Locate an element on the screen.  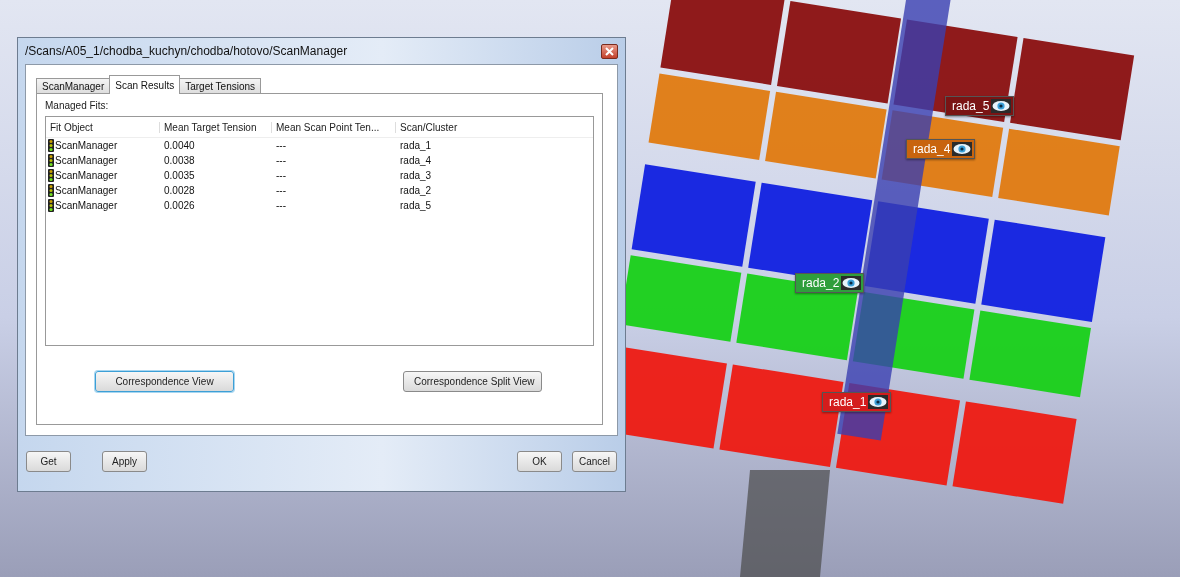
cluster-label: rada_5 is located at coordinates (980, 106).